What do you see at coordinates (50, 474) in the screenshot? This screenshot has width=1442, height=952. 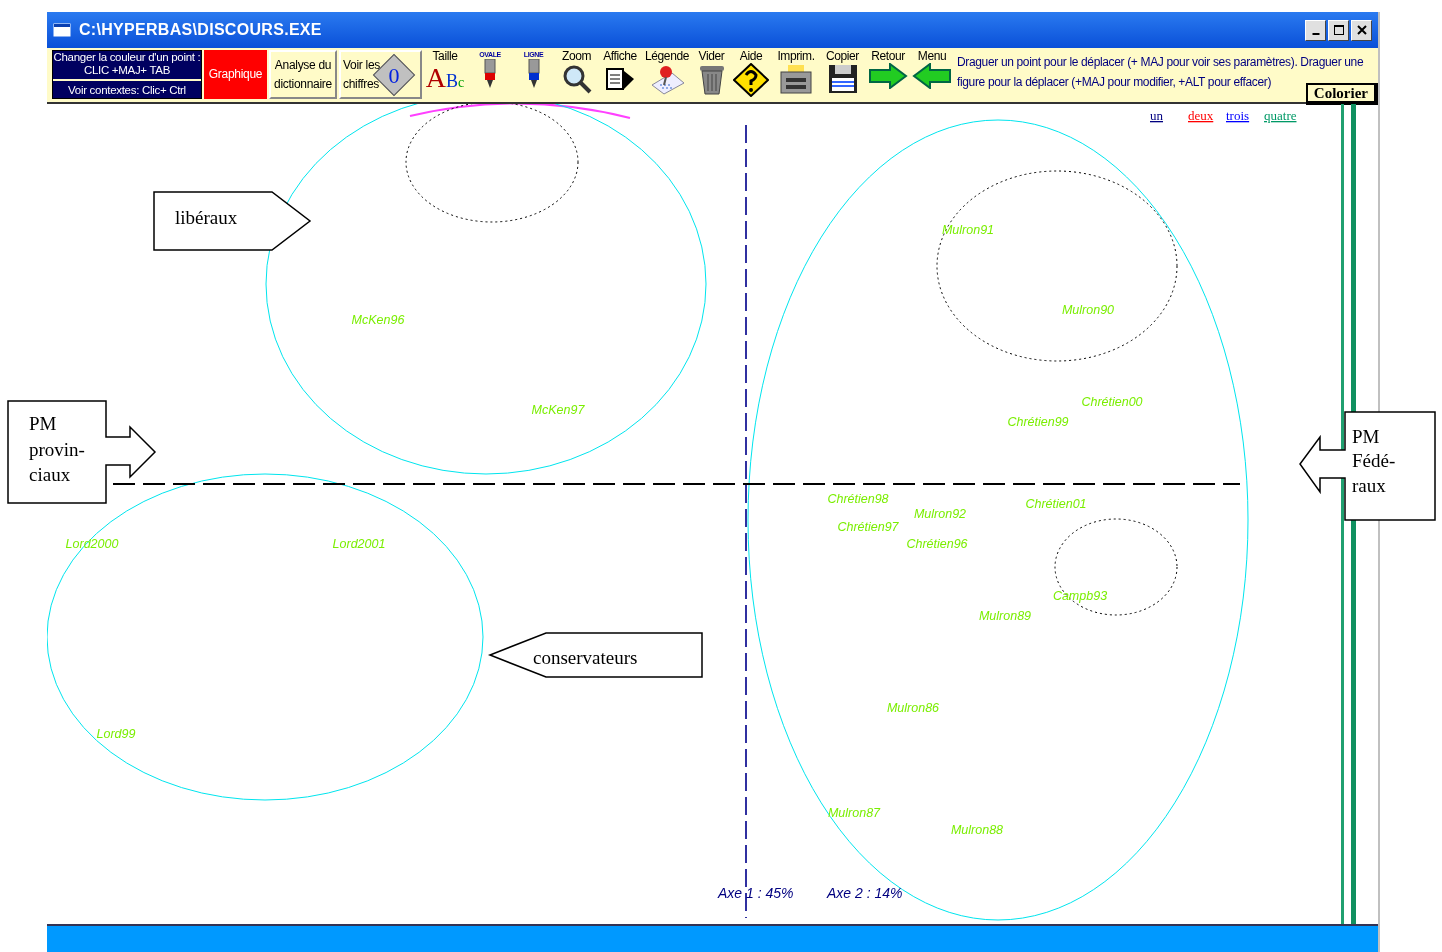 I see `callout-text: ciaux` at bounding box center [50, 474].